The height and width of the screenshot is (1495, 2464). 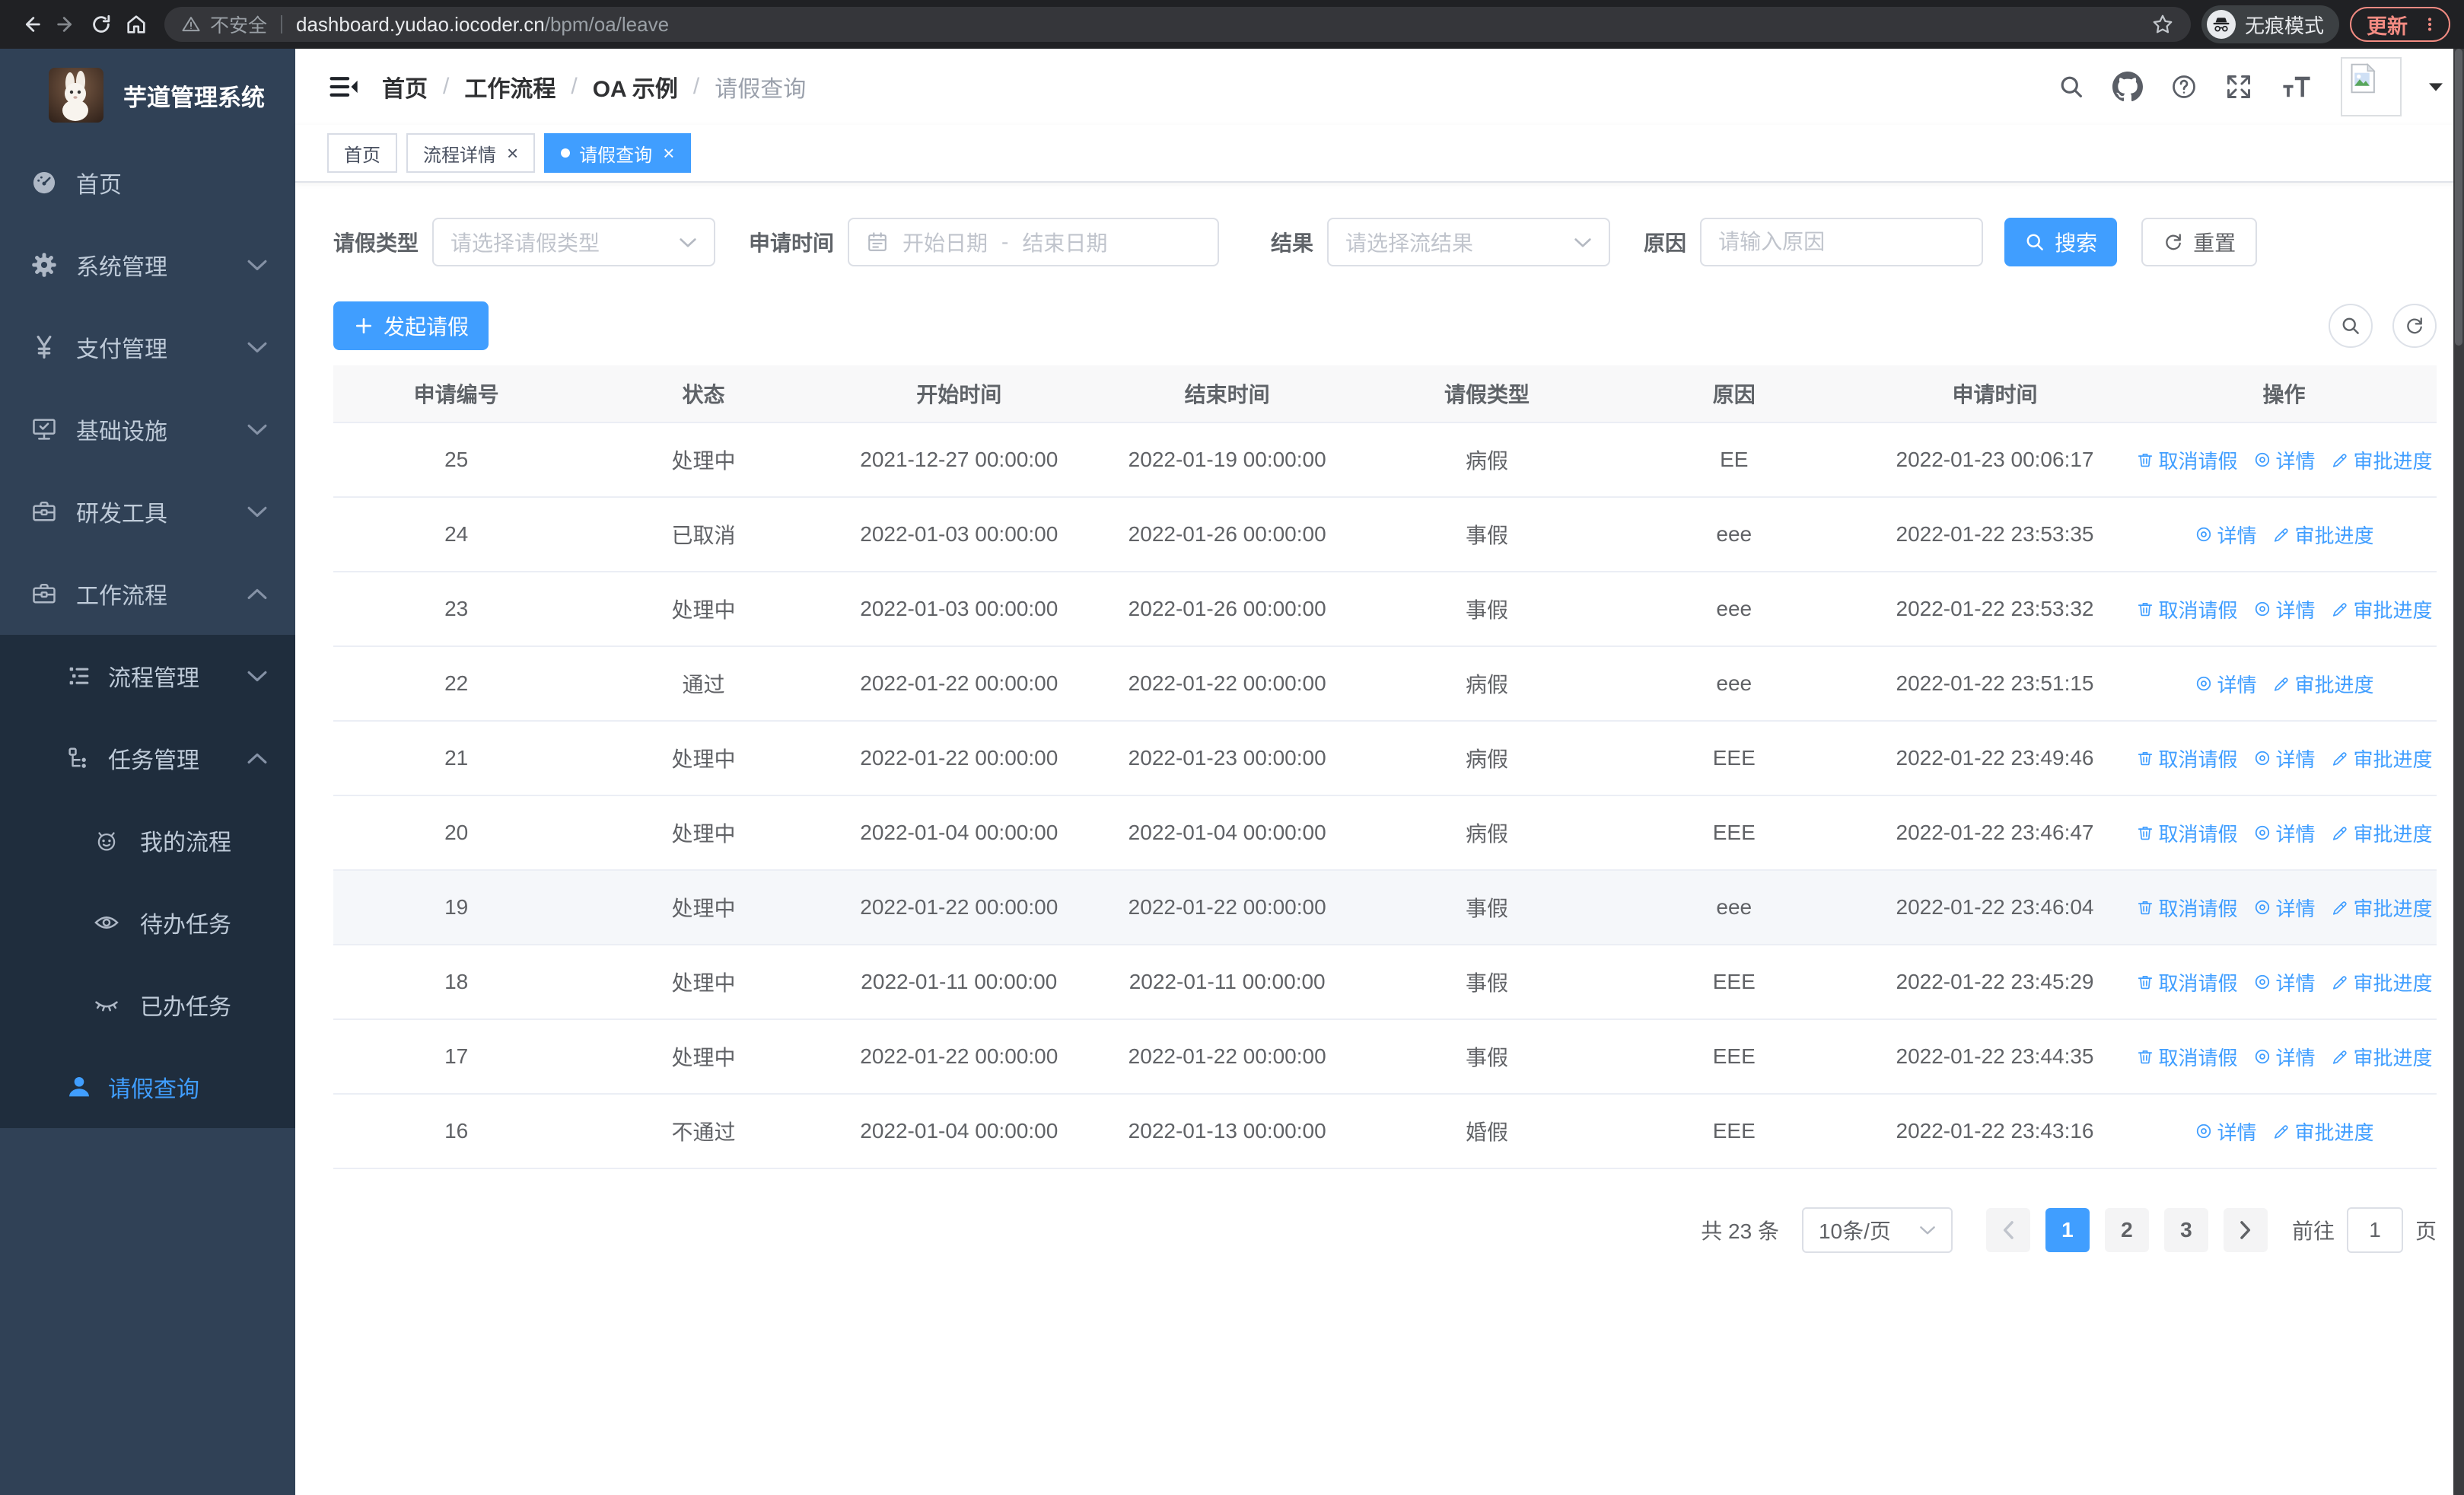 I want to click on apply-time-label: 申请时间, so click(x=792, y=243).